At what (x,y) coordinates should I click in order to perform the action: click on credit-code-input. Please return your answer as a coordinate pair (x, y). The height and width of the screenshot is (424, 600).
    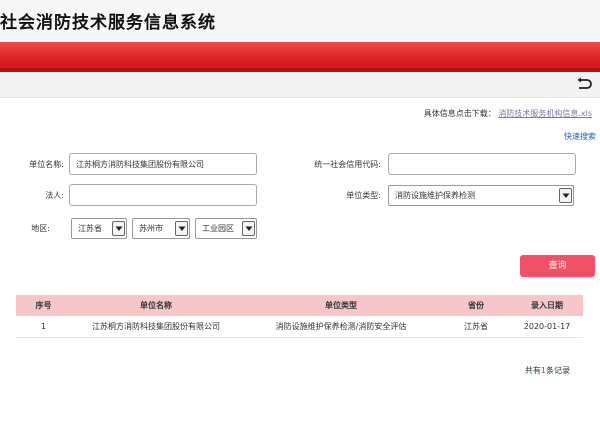
    Looking at the image, I should click on (482, 164).